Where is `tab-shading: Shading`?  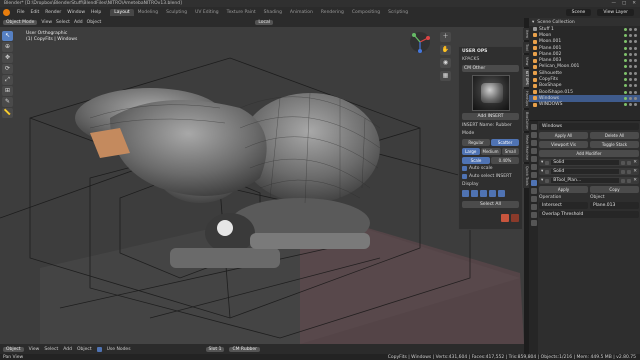 tab-shading: Shading is located at coordinates (273, 12).